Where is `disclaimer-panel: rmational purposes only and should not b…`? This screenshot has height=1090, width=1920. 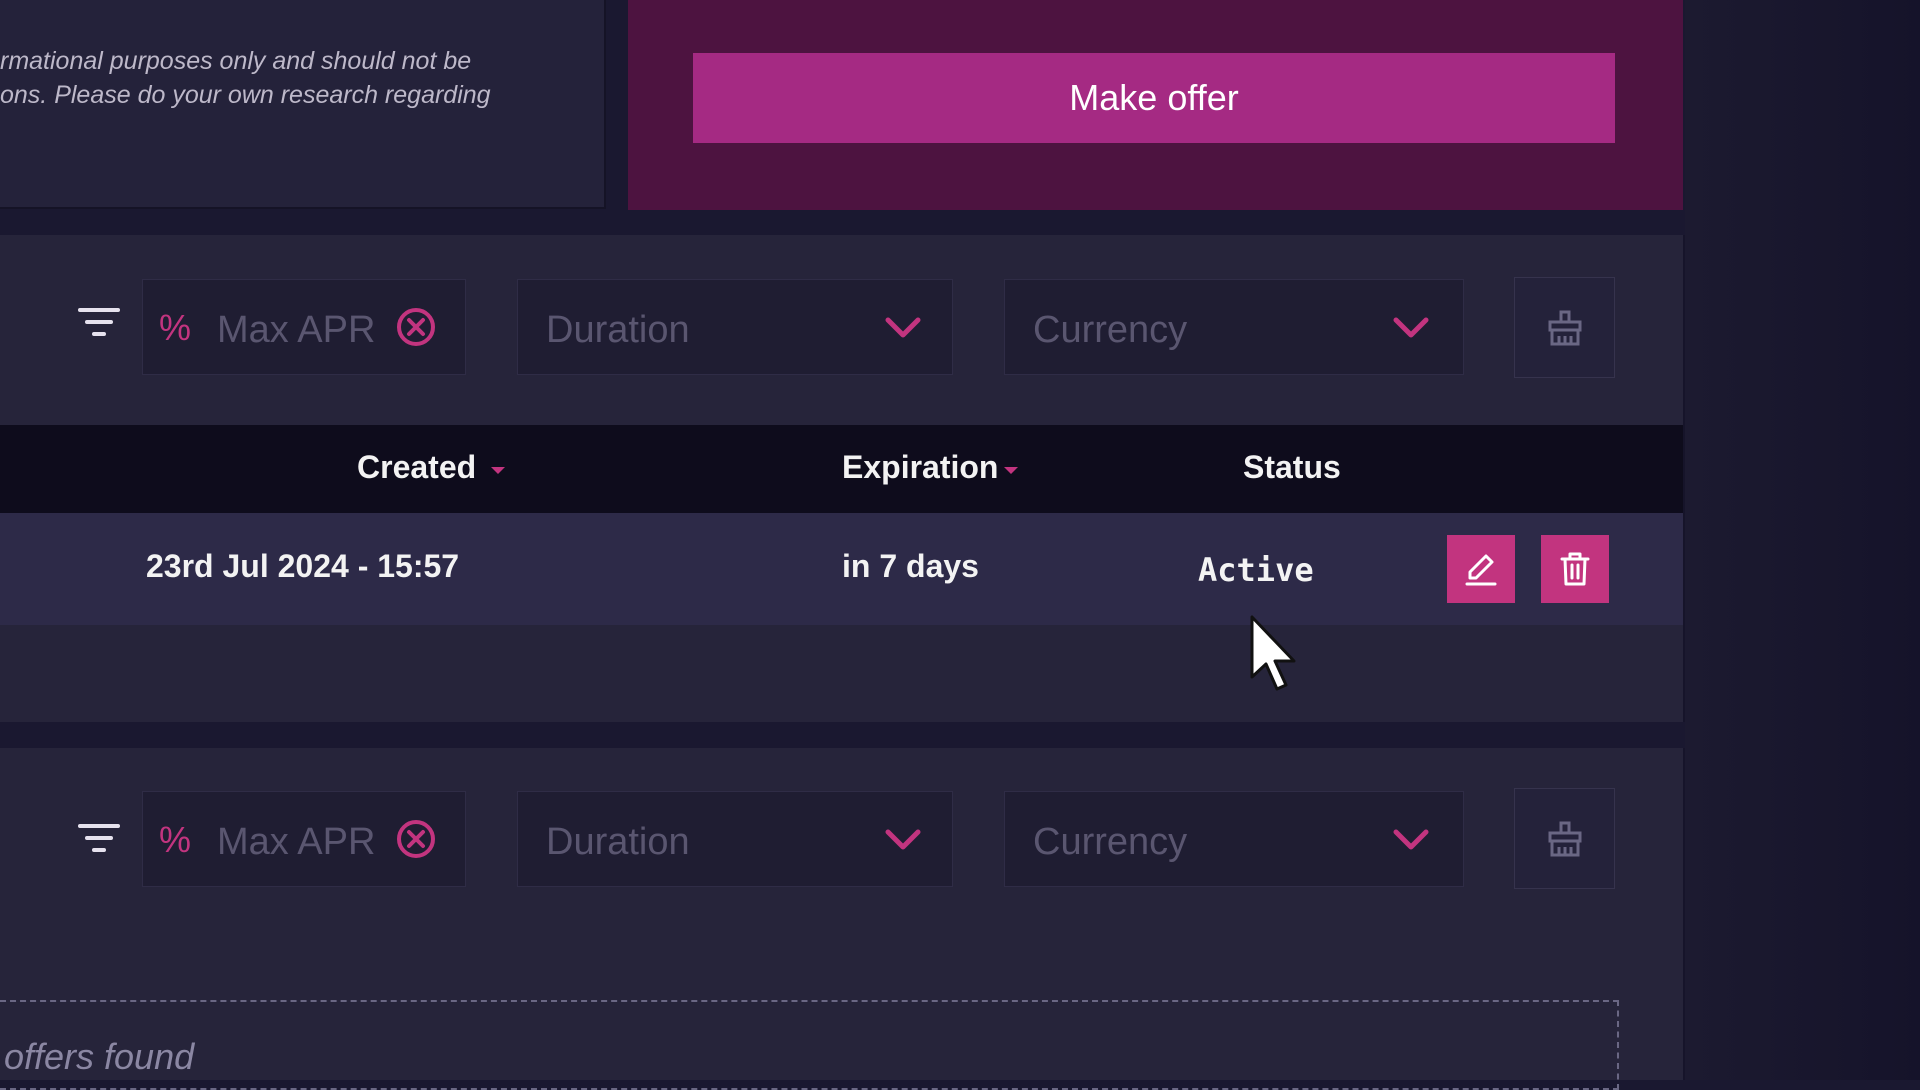
disclaimer-panel: rmational purposes only and should not b… is located at coordinates (303, 104).